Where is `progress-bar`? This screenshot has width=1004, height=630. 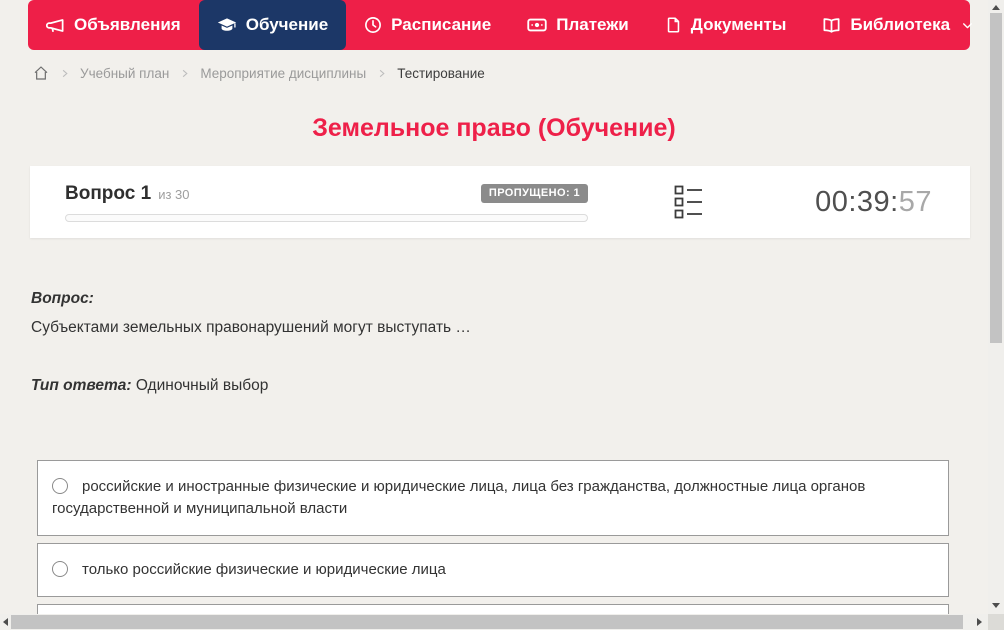 progress-bar is located at coordinates (326, 217).